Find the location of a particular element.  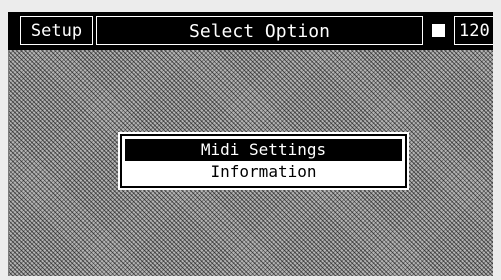

tempo-display: 120 is located at coordinates (473, 30).